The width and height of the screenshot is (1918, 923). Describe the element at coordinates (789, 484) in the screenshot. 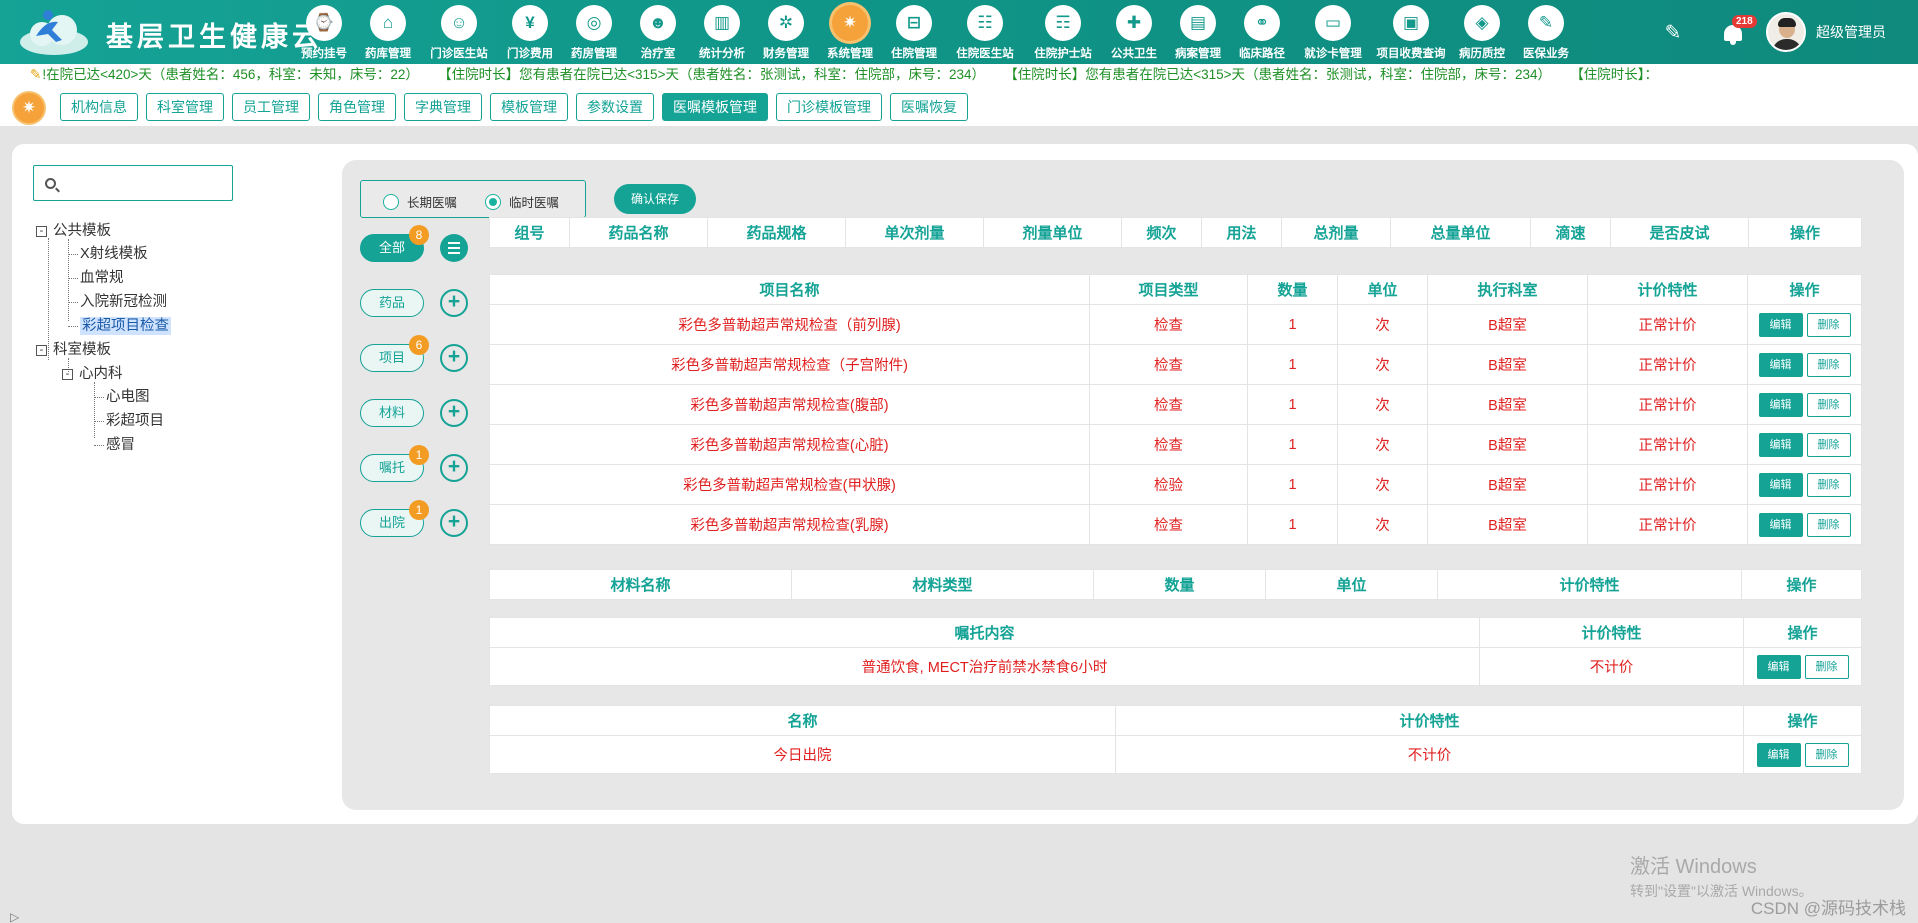

I see `table-cell: 彩色多普勒超声常规检查(甲状腺)` at that location.